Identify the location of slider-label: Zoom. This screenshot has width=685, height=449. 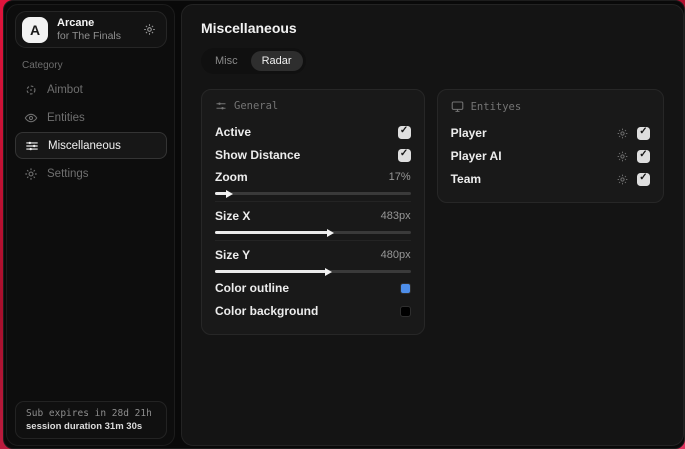
(231, 177).